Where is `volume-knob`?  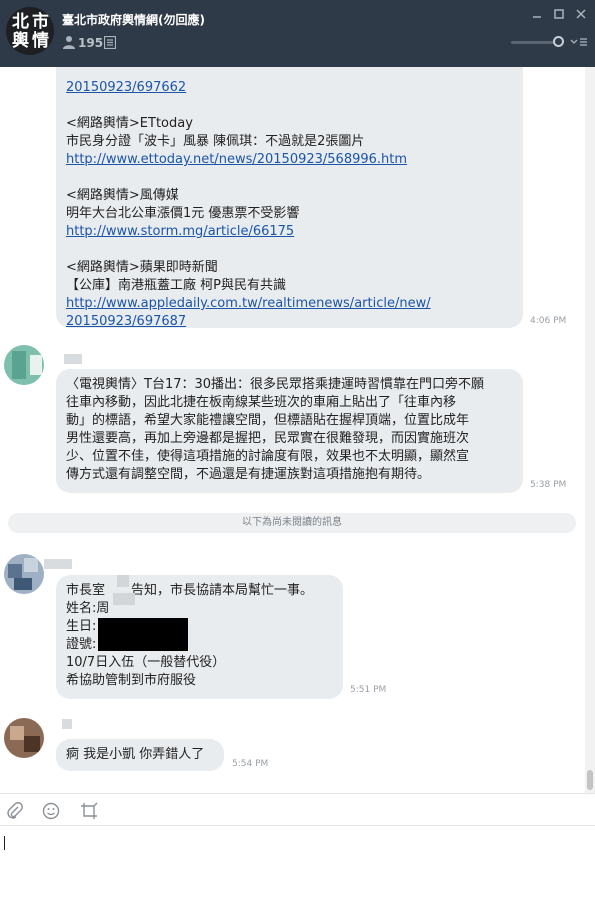 volume-knob is located at coordinates (558, 41).